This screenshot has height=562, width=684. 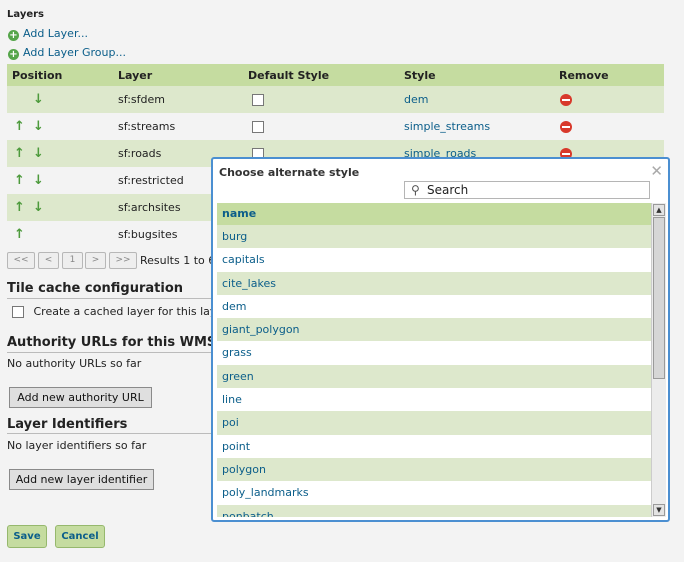 I want to click on style-option: polygon, so click(x=434, y=469).